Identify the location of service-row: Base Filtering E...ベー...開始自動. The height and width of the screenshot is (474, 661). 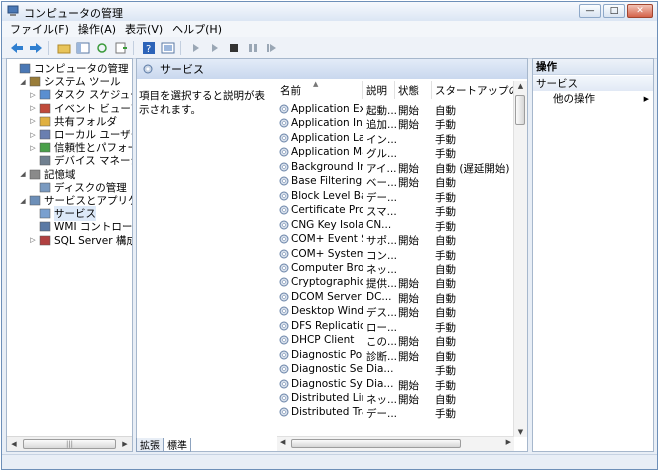
(397, 181).